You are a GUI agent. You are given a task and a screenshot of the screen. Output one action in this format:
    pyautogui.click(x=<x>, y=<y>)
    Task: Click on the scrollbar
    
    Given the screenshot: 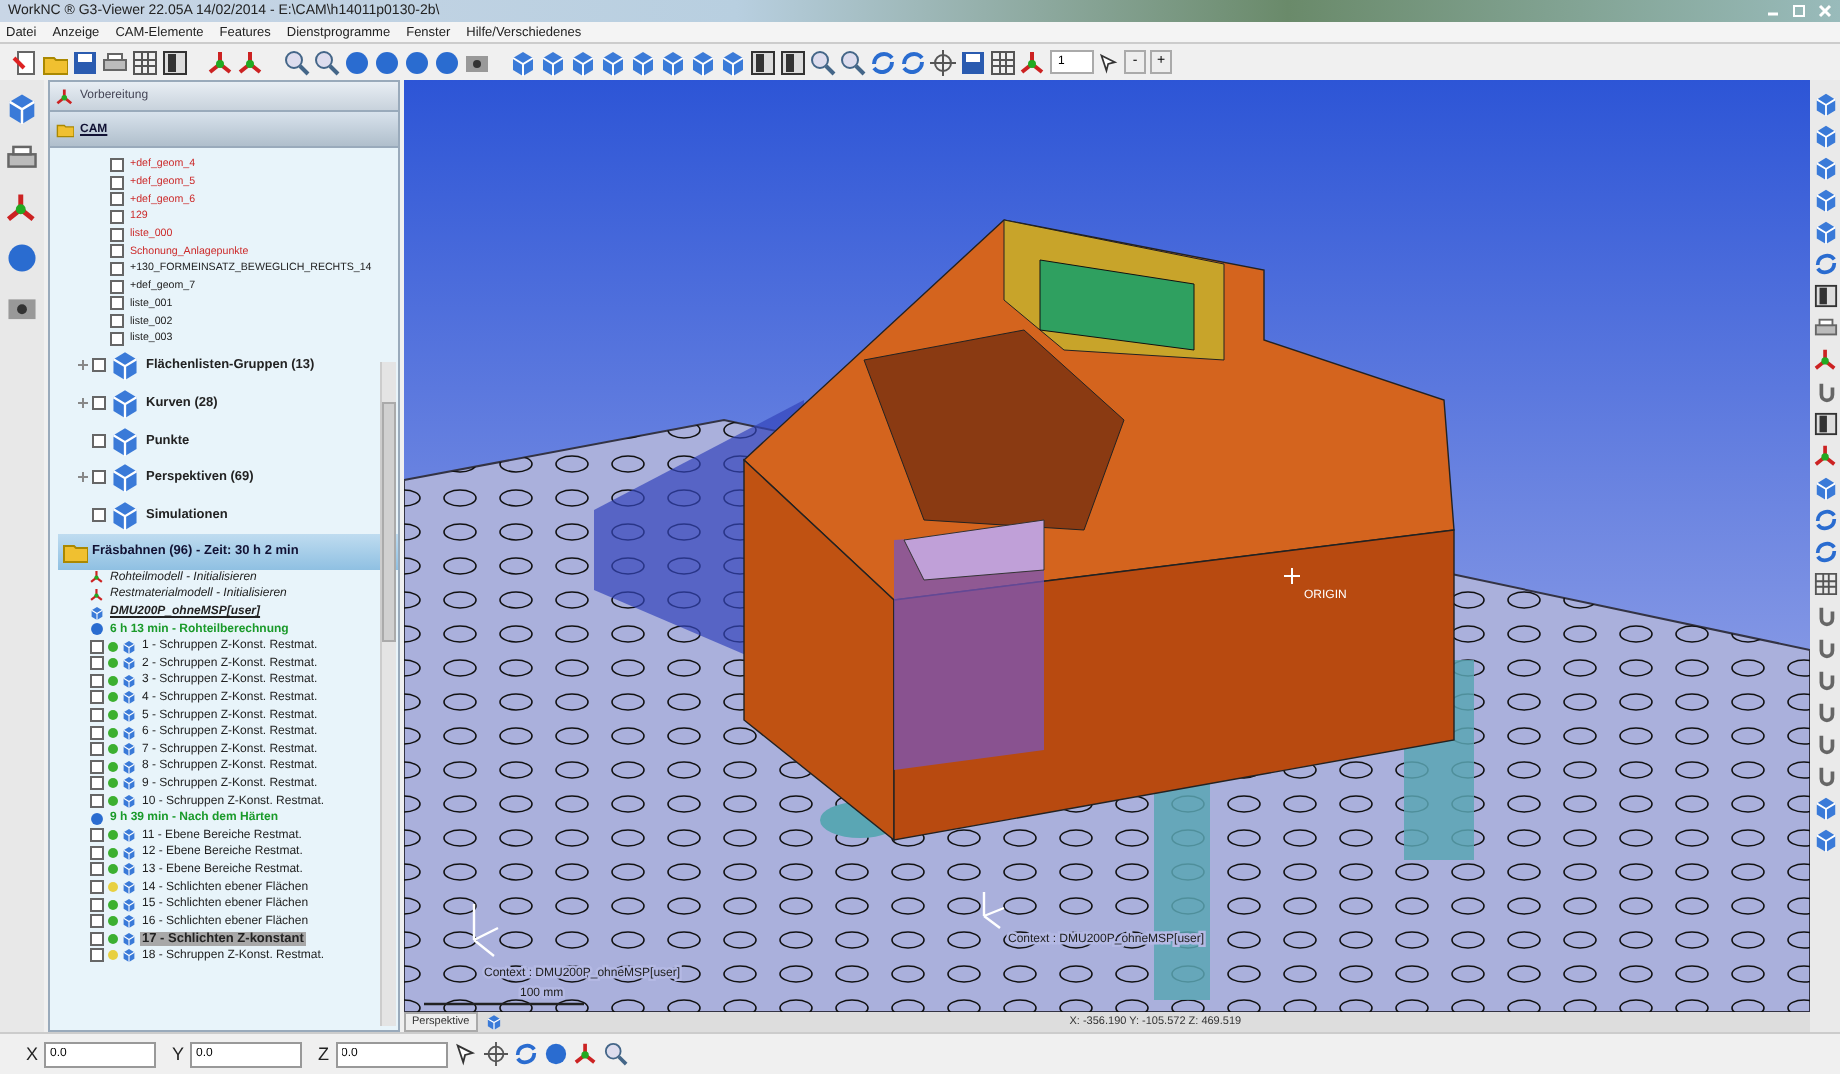 What is the action you would take?
    pyautogui.click(x=388, y=694)
    